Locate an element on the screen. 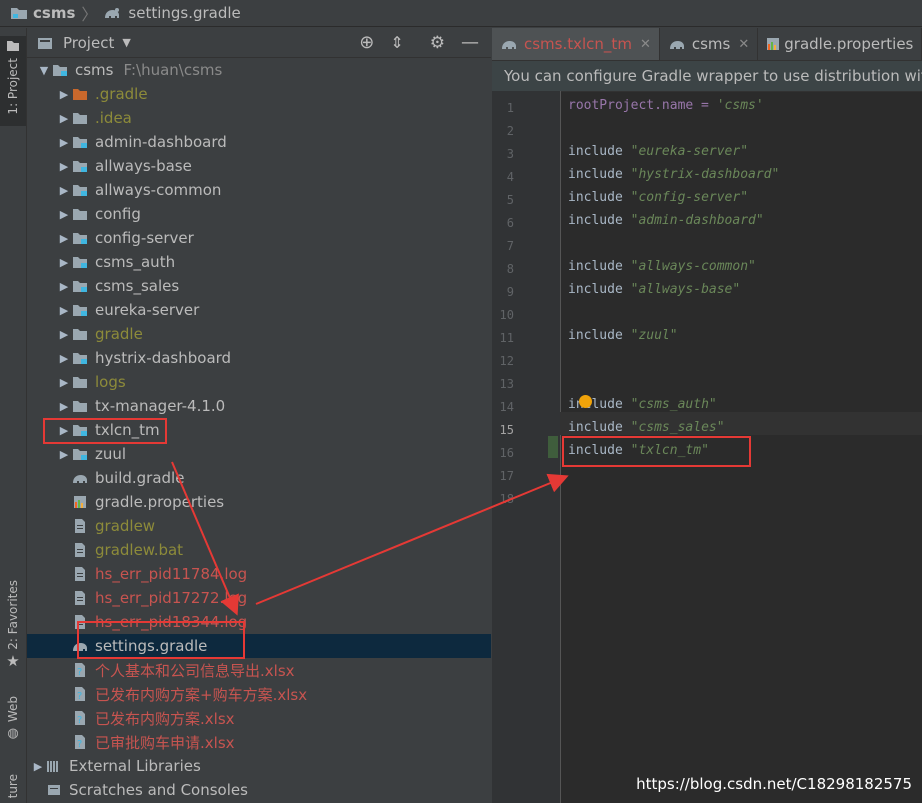 The height and width of the screenshot is (803, 922). annotation-arrows is located at coordinates (370, 538).